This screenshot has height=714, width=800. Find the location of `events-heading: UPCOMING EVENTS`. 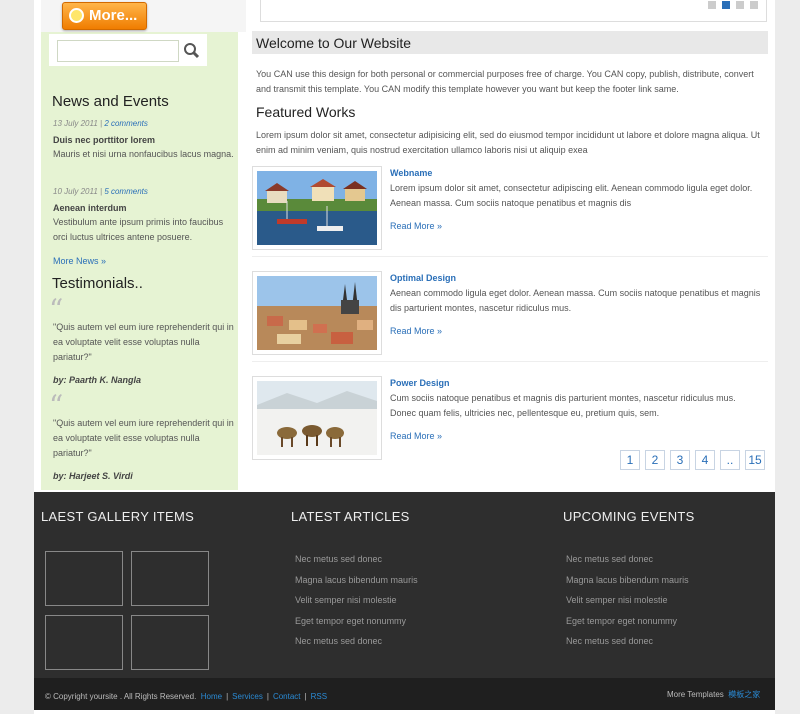

events-heading: UPCOMING EVENTS is located at coordinates (629, 516).